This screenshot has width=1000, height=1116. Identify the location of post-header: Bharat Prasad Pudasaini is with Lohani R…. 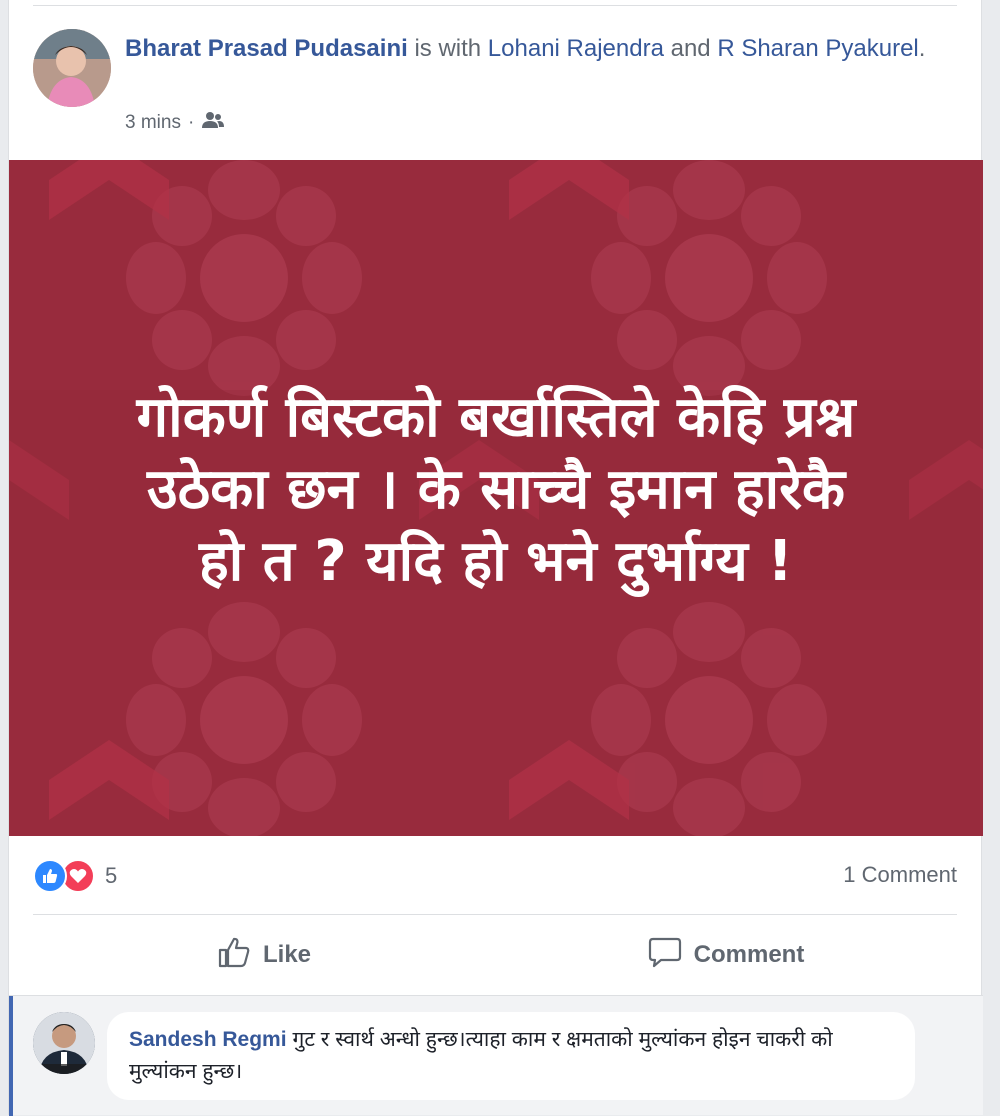
(535, 49).